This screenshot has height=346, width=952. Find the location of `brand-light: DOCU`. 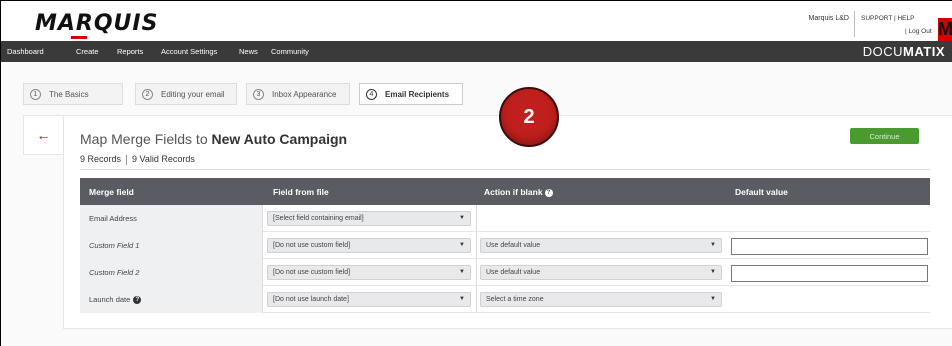

brand-light: DOCU is located at coordinates (883, 51).